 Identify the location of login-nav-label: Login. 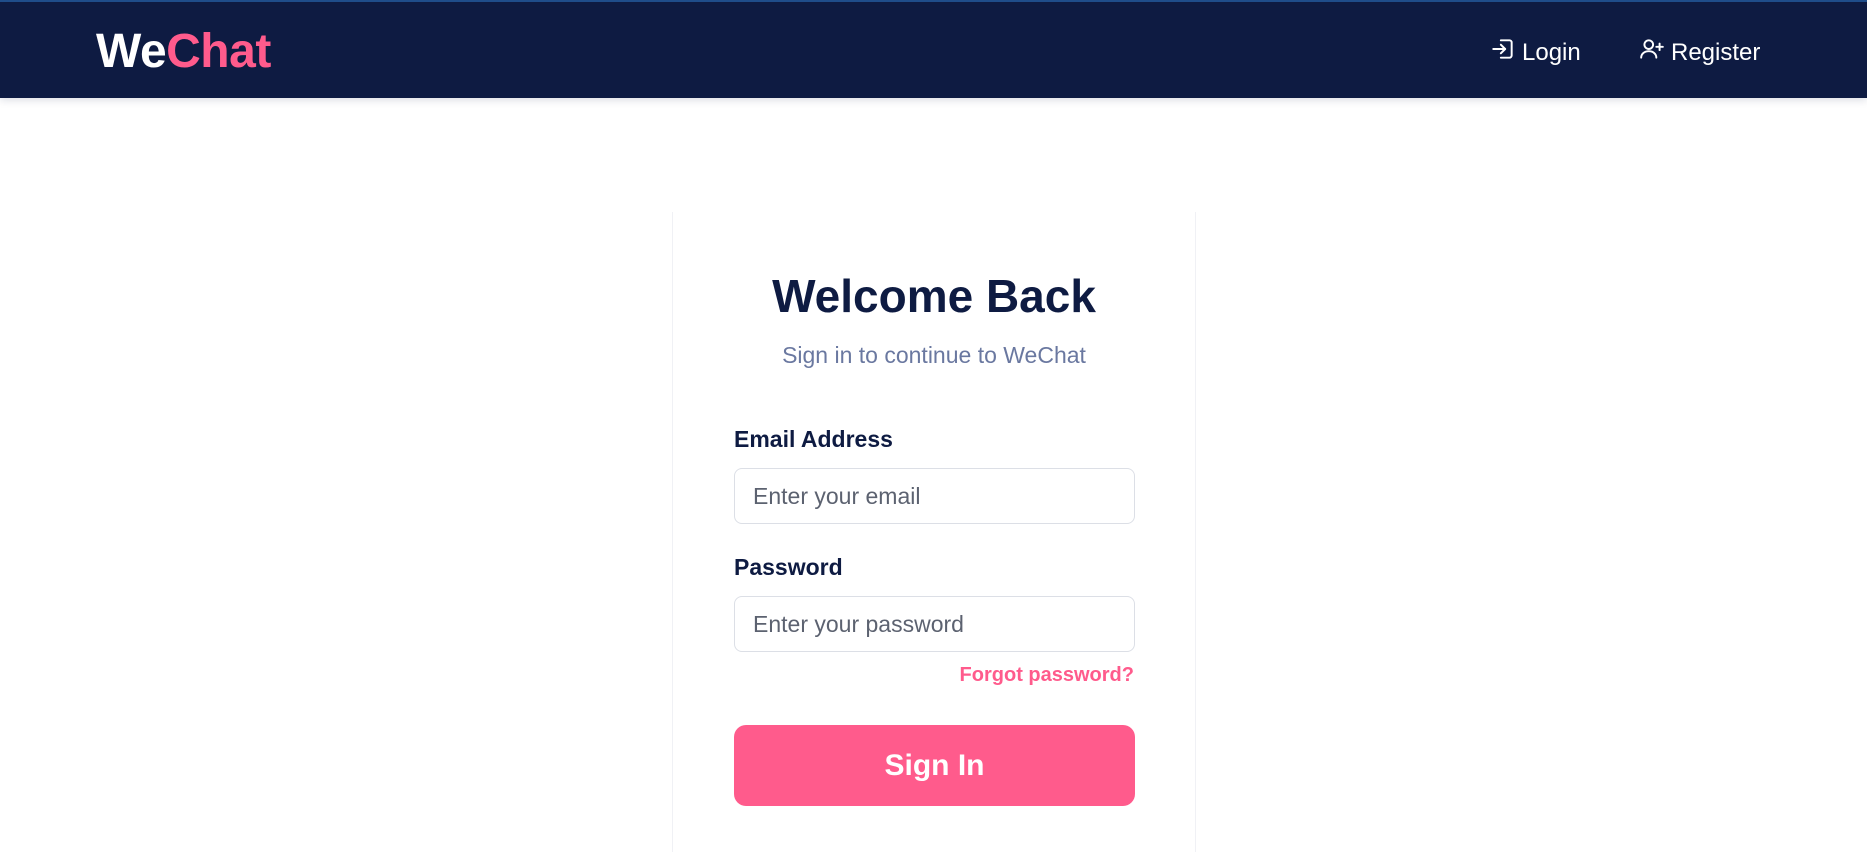
(1551, 52).